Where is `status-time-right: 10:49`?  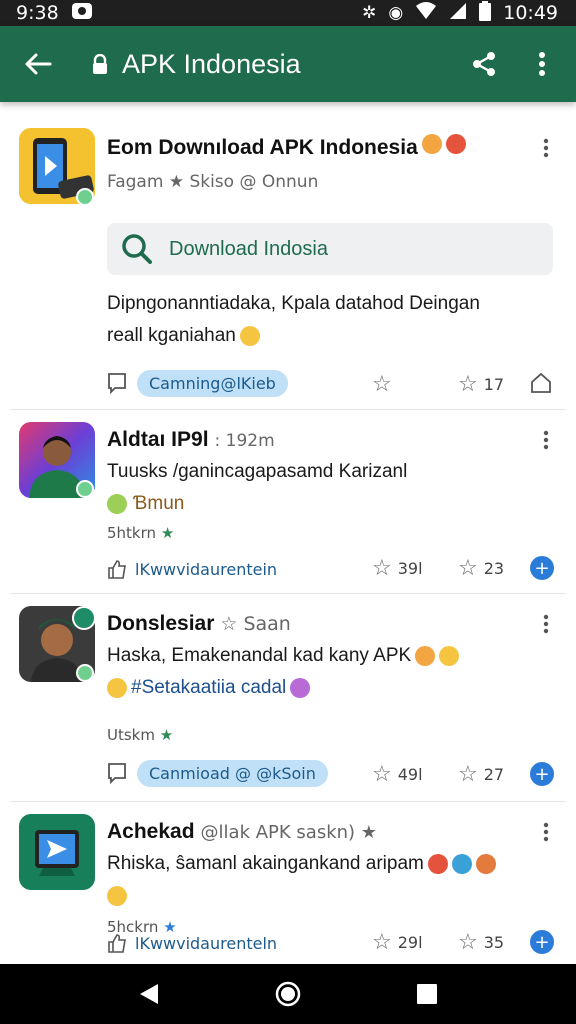 status-time-right: 10:49 is located at coordinates (530, 13).